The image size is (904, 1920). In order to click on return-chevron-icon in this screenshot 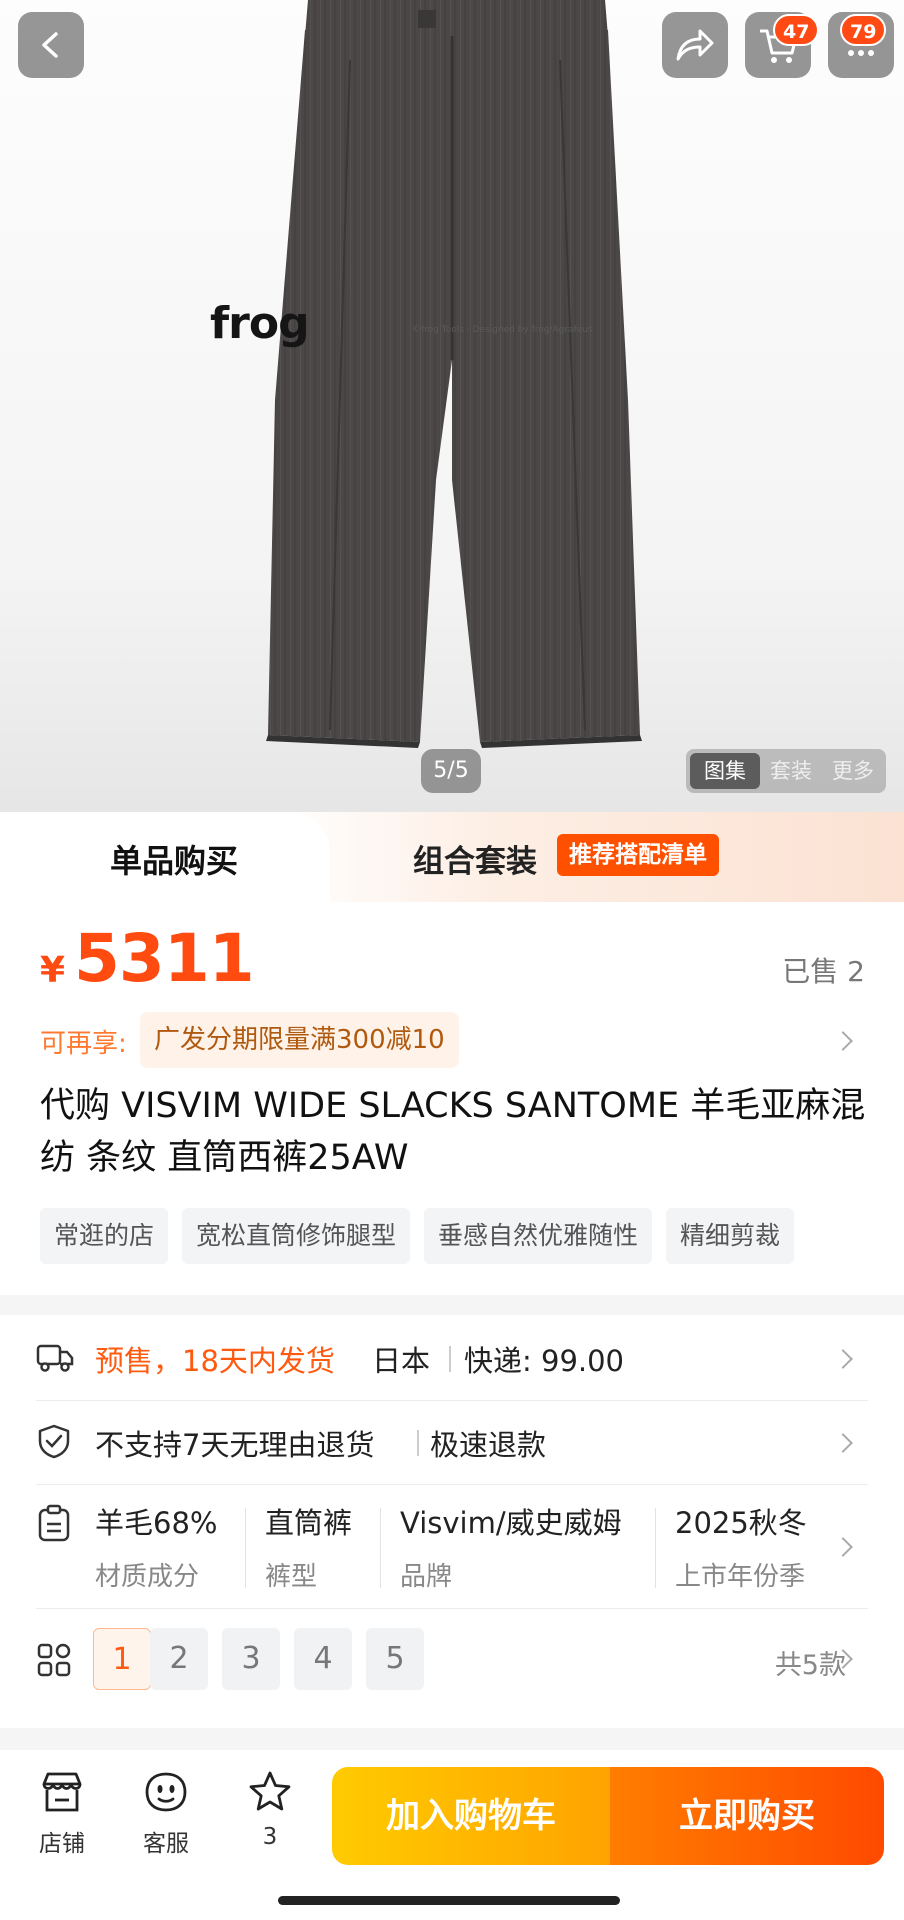, I will do `click(843, 1443)`.